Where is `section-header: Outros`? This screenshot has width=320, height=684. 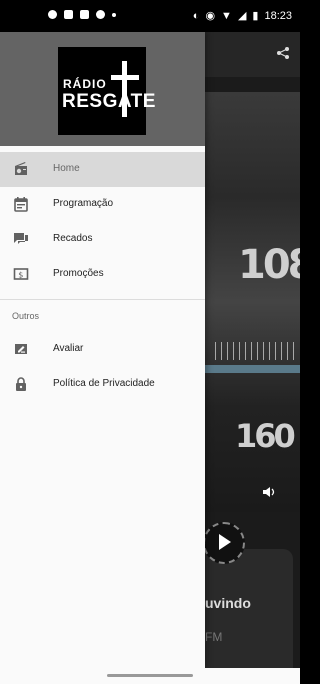
section-header: Outros is located at coordinates (102, 316).